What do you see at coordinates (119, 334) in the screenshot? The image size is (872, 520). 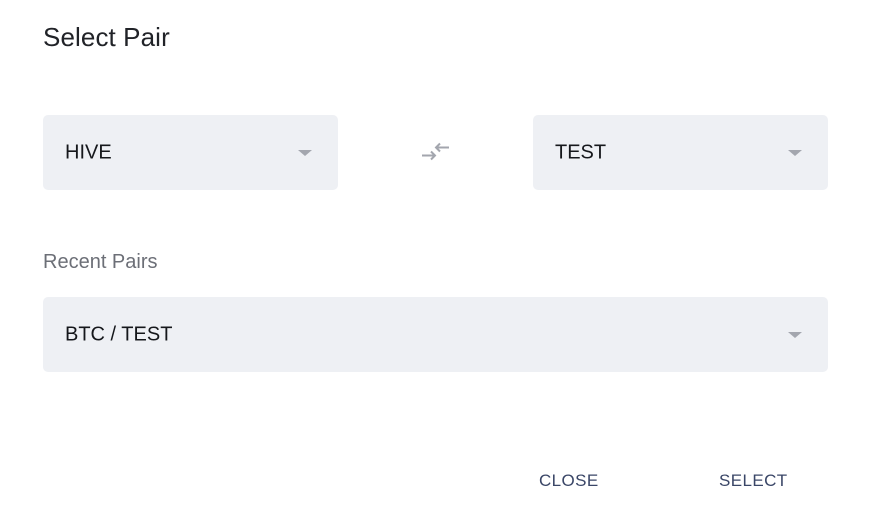 I see `recent-pair-value: BTC / TEST` at bounding box center [119, 334].